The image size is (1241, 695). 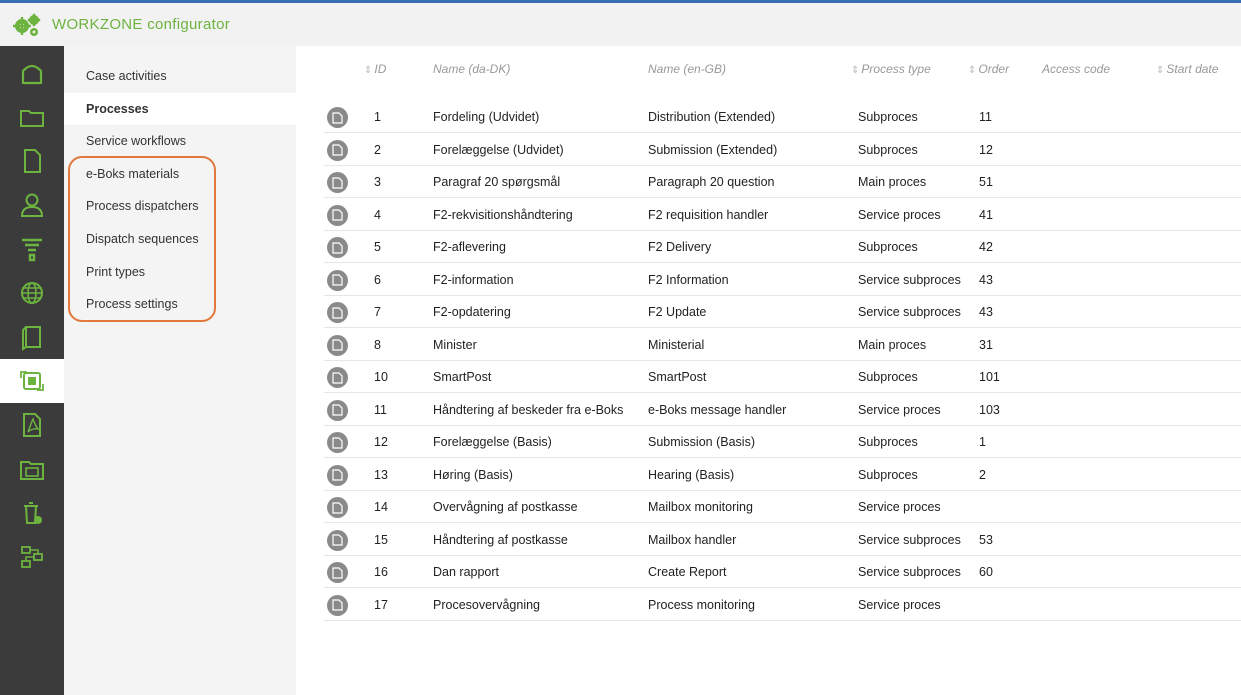 I want to click on cell-name-en: F2 Information, so click(x=688, y=279).